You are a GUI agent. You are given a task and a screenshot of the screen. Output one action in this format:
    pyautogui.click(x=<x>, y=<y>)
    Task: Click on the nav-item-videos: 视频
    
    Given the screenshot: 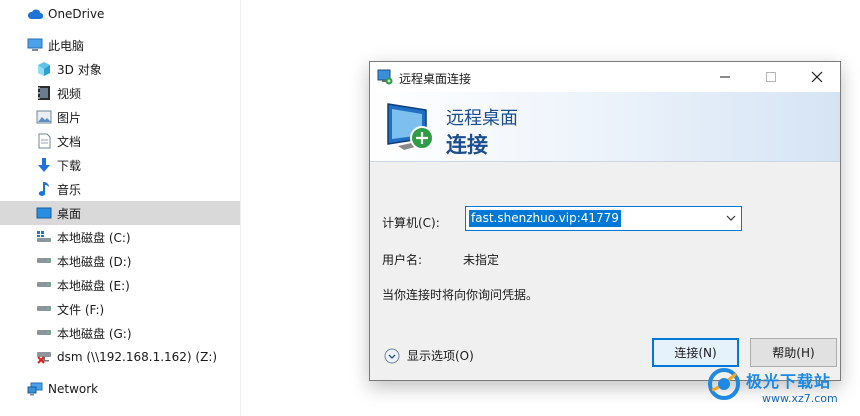 What is the action you would take?
    pyautogui.click(x=120, y=93)
    